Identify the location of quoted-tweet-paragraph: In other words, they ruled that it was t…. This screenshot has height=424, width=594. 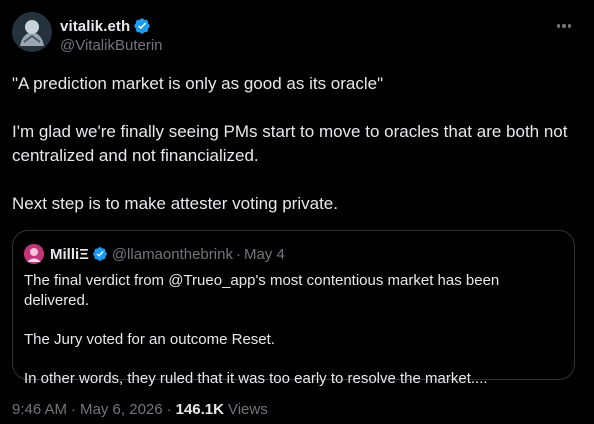
(256, 378).